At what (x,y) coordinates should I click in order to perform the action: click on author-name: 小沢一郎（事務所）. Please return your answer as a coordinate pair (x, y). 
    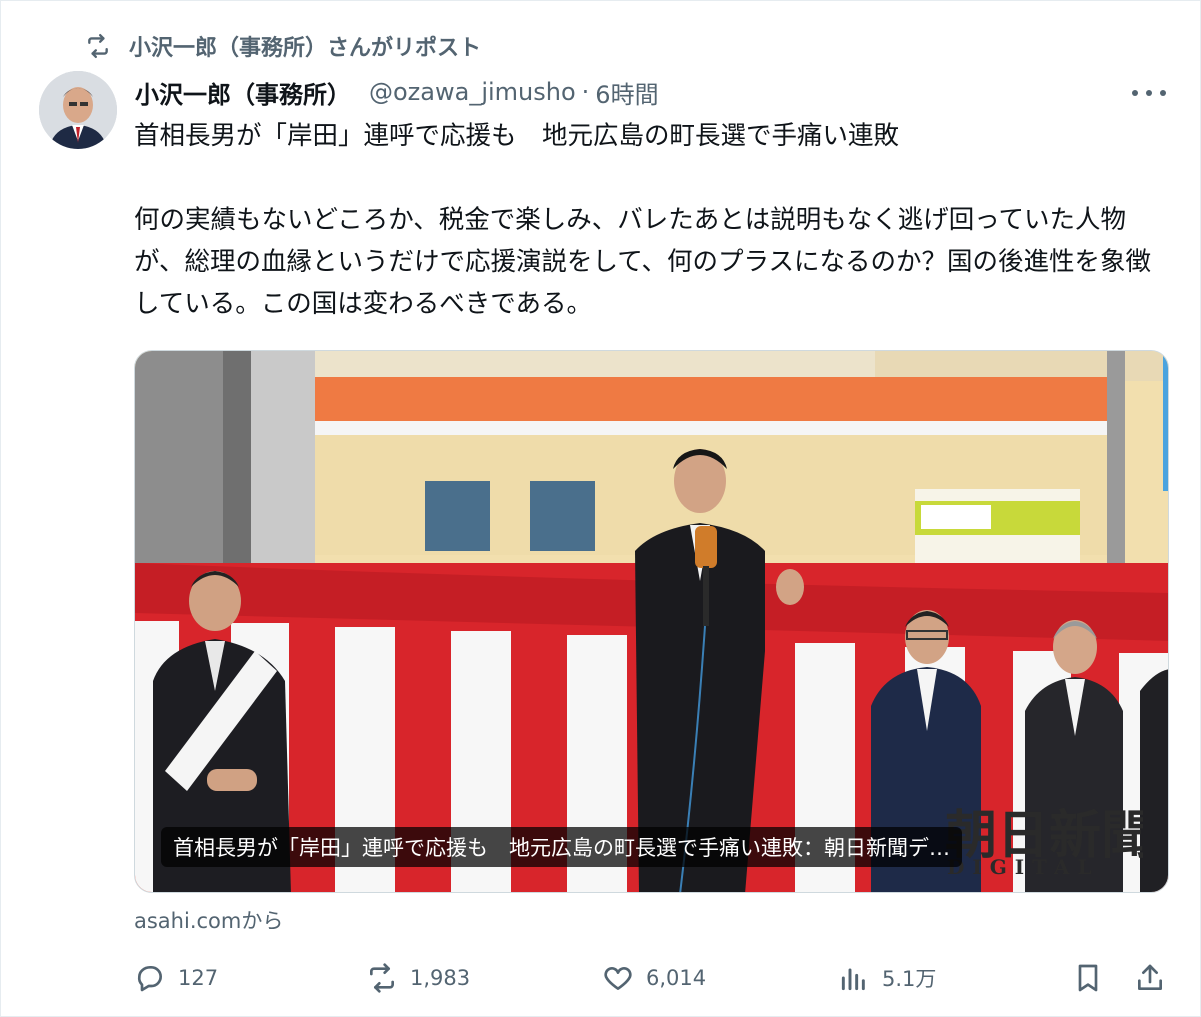
    Looking at the image, I should click on (243, 92).